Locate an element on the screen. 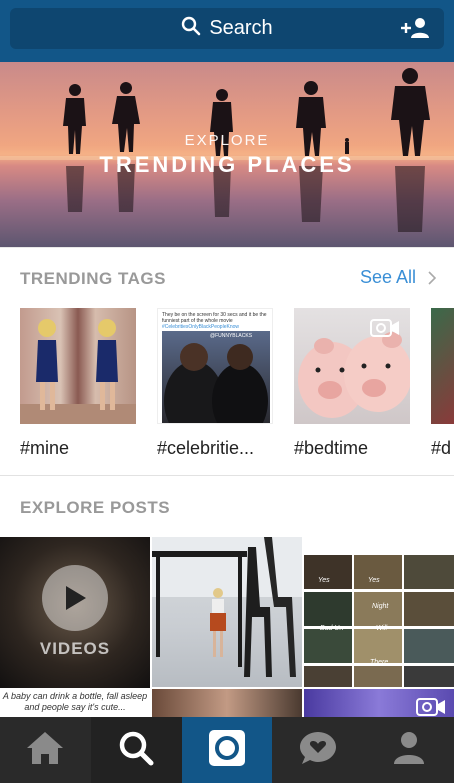 Image resolution: width=454 pixels, height=783 pixels. thumb-meme-brand: @FUNNYBLACKS is located at coordinates (231, 336).